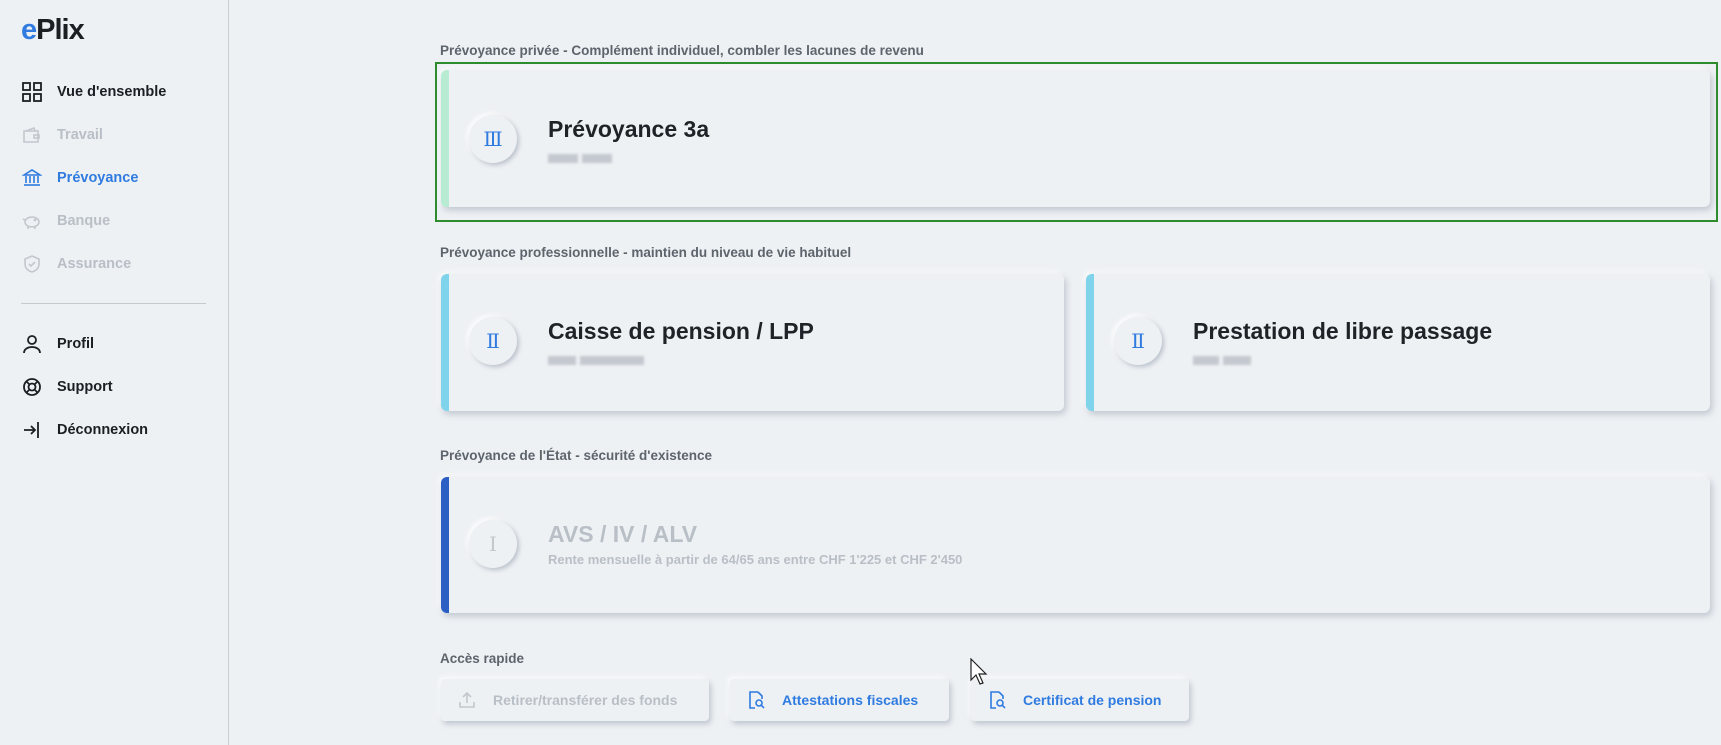  I want to click on lifebuoy-icon, so click(32, 387).